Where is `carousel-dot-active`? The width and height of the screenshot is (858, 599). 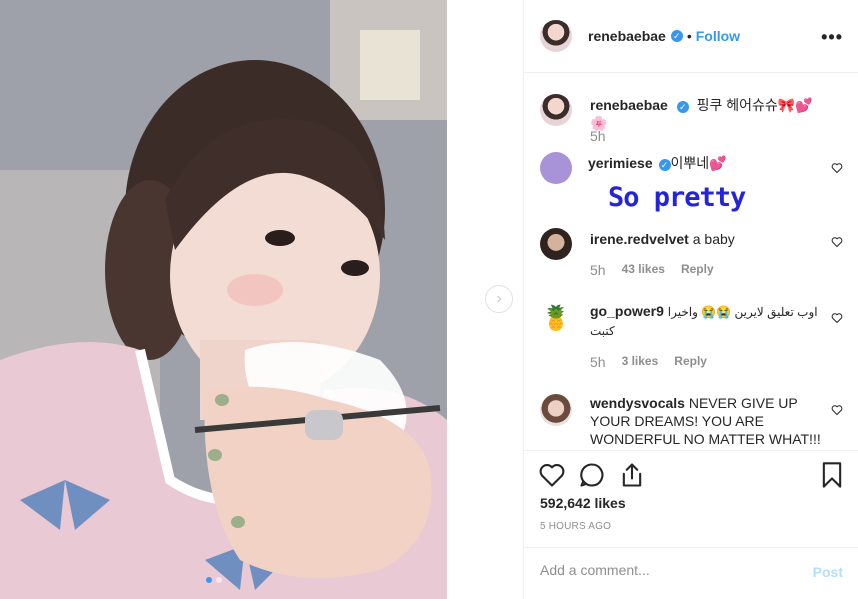 carousel-dot-active is located at coordinates (209, 580).